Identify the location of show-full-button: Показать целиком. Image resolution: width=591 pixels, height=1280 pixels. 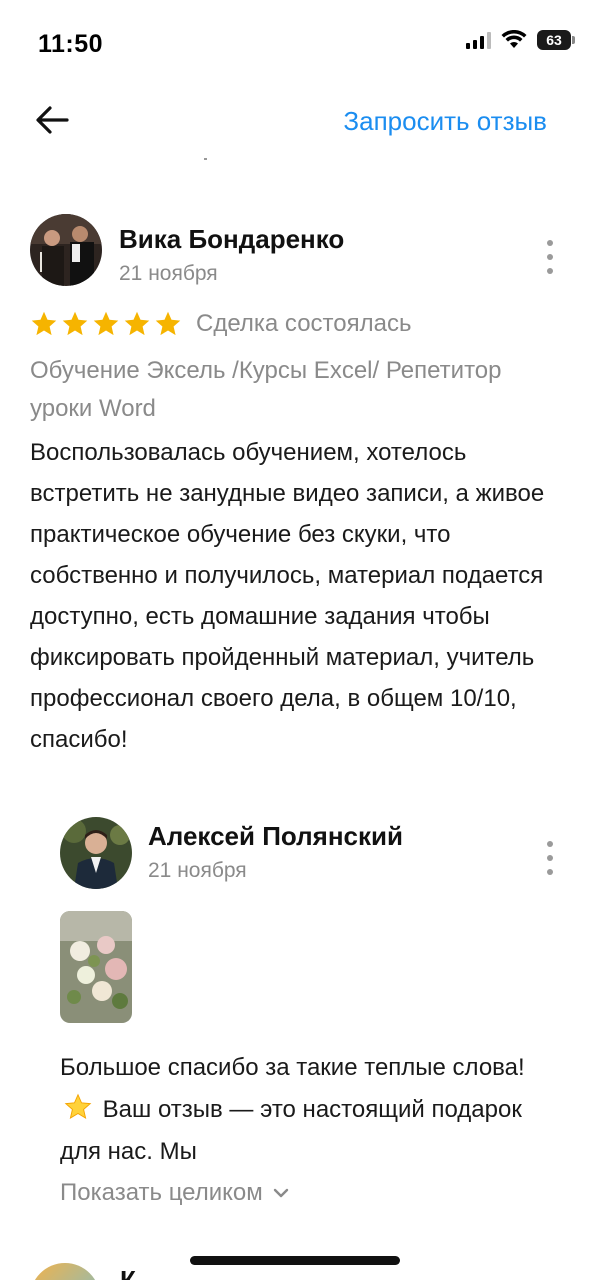
(174, 1193).